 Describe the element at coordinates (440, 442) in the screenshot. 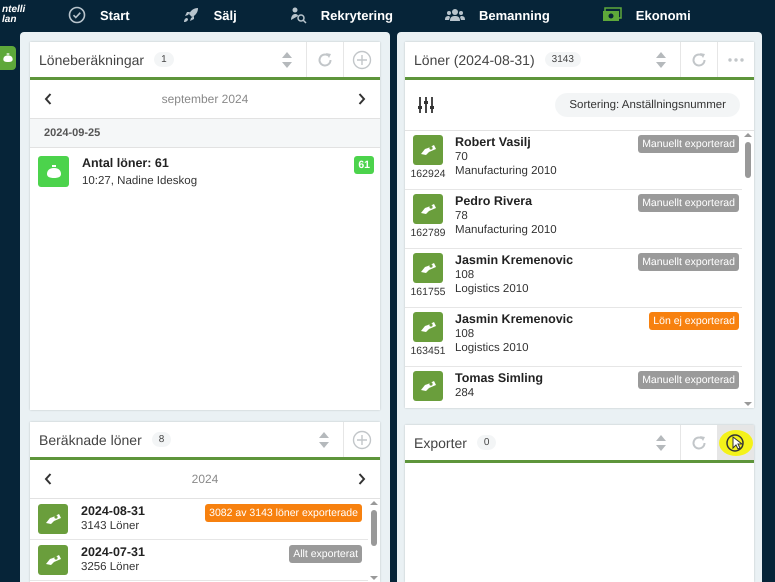

I see `panel-title: Exporter` at that location.